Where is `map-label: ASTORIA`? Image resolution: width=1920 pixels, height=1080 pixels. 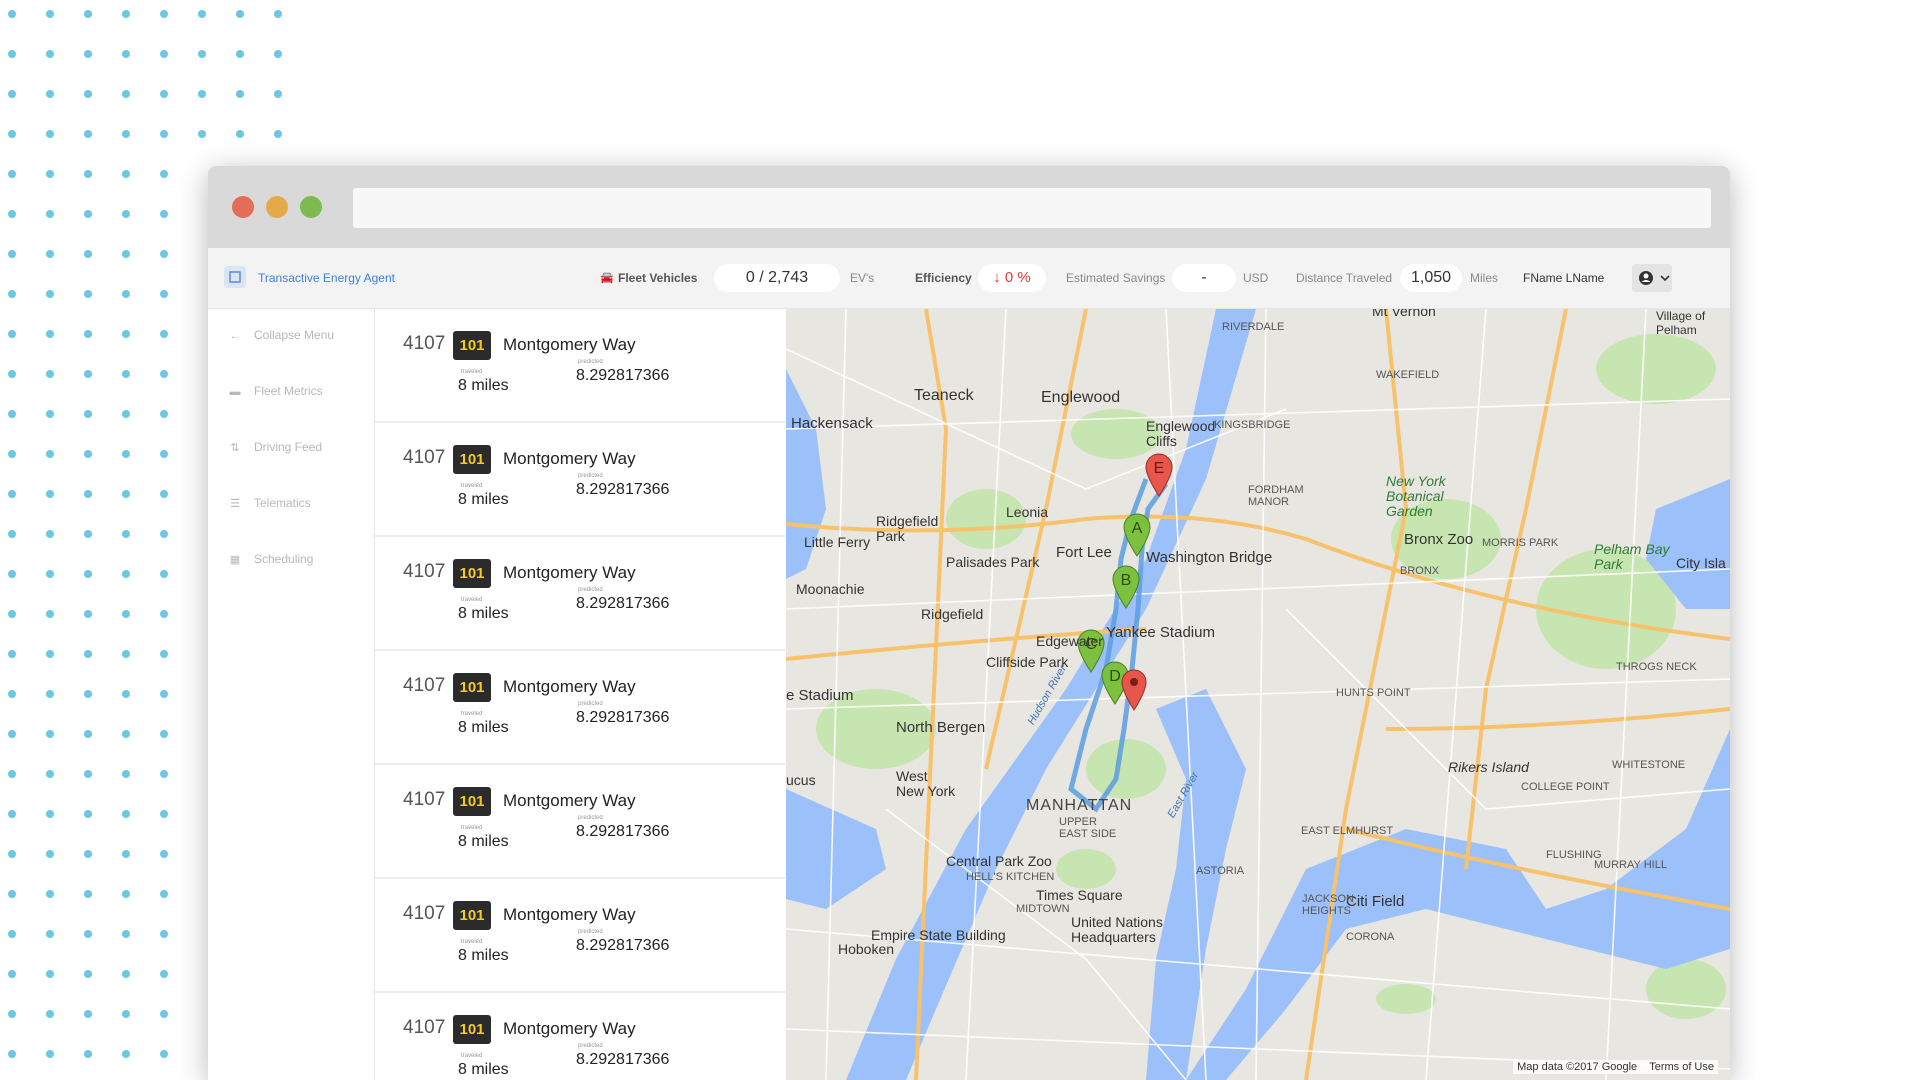 map-label: ASTORIA is located at coordinates (1220, 871).